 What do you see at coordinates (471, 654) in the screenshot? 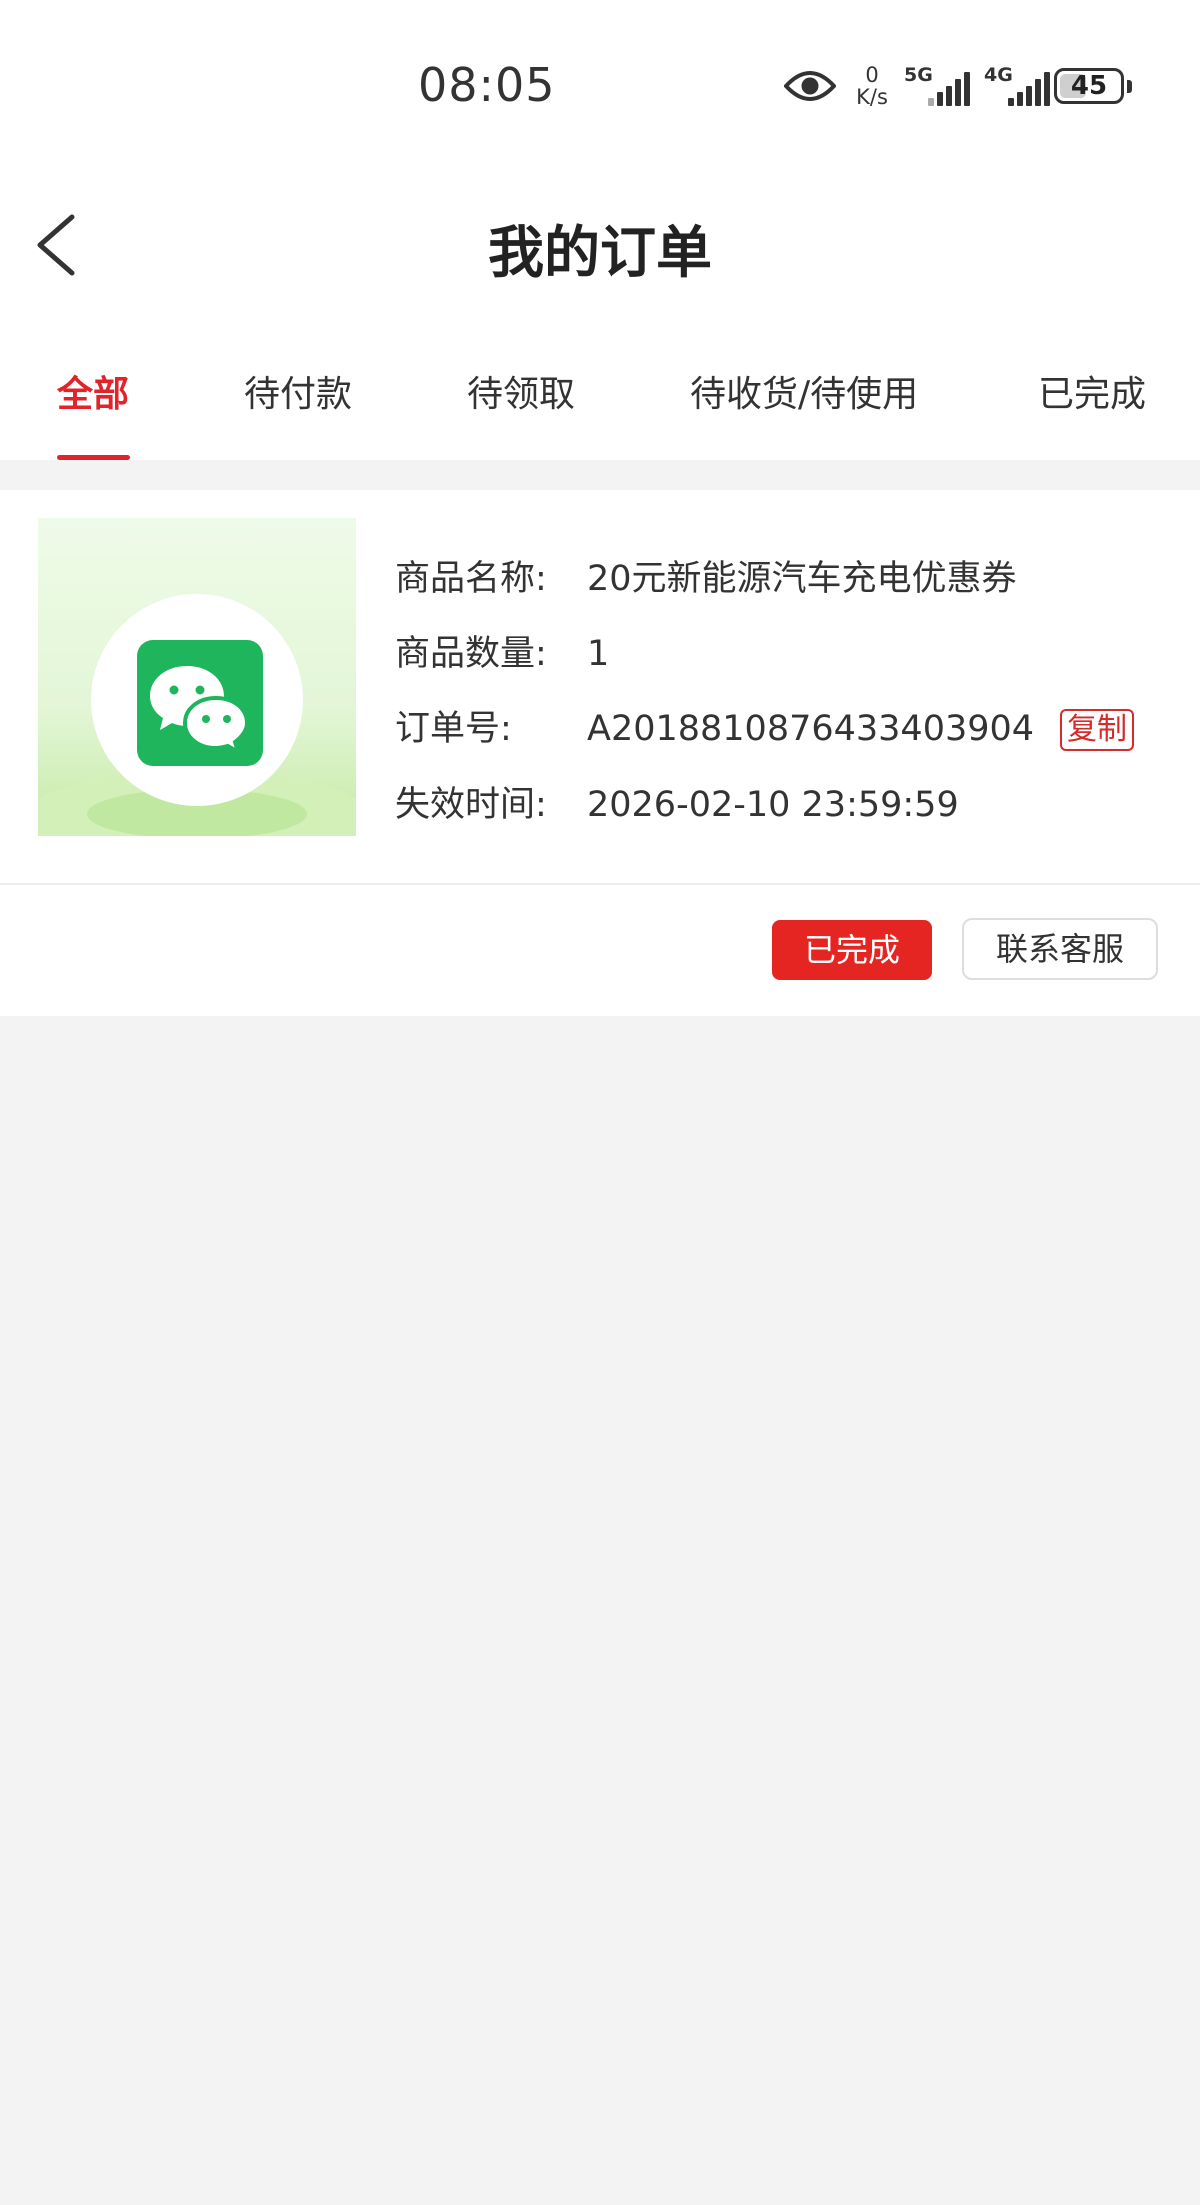
I see `quantity-label: 商品数量:` at bounding box center [471, 654].